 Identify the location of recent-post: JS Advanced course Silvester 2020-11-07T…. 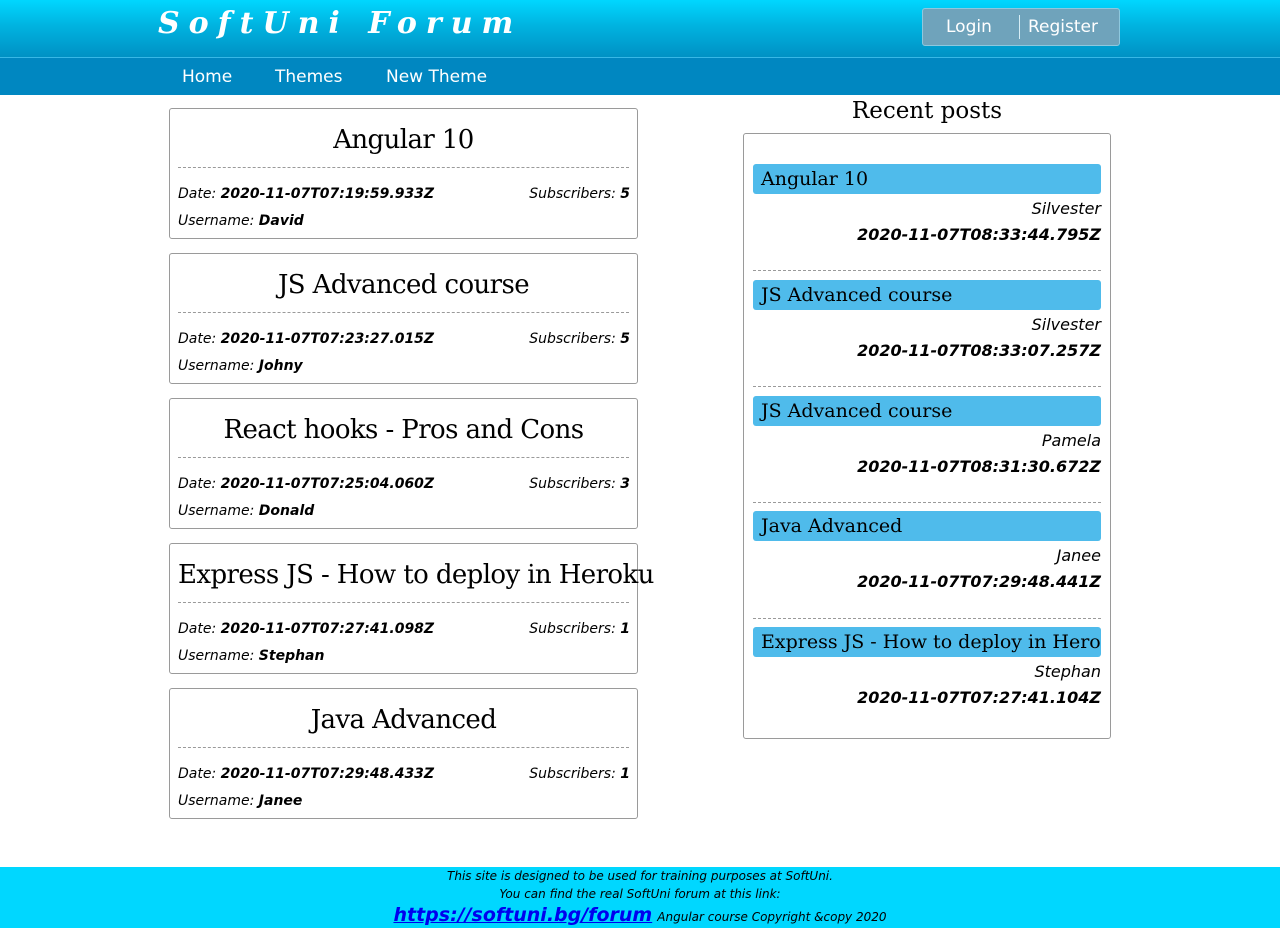
(927, 321).